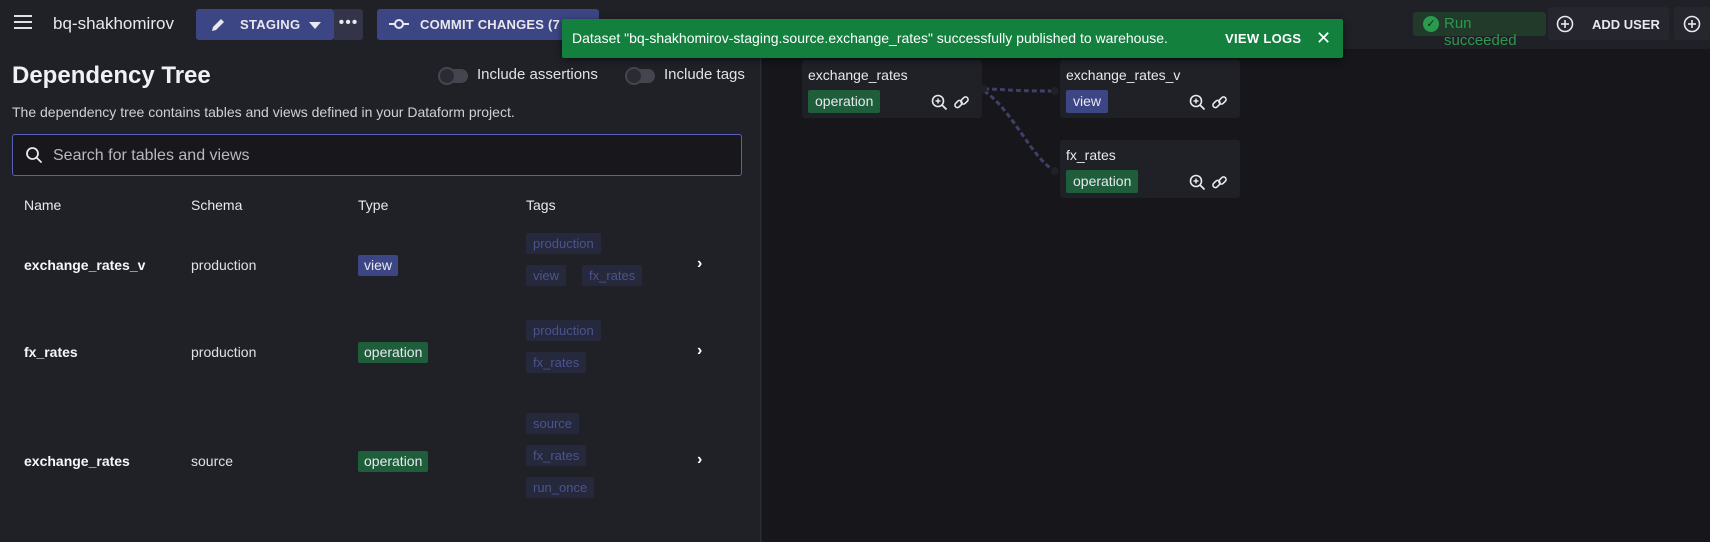 The image size is (1710, 542). What do you see at coordinates (383, 156) in the screenshot?
I see `search-input` at bounding box center [383, 156].